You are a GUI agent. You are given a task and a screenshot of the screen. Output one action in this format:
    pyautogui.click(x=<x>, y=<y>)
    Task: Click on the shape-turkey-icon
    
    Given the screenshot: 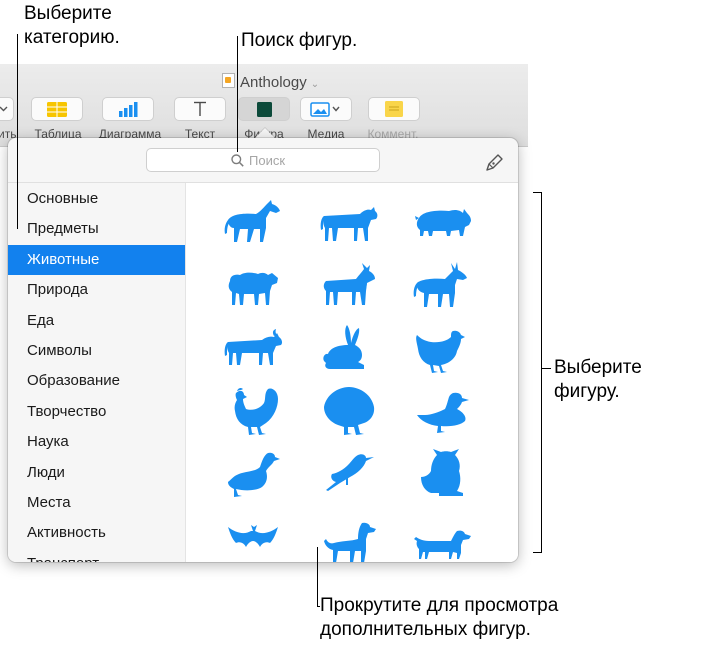 What is the action you would take?
    pyautogui.click(x=349, y=411)
    